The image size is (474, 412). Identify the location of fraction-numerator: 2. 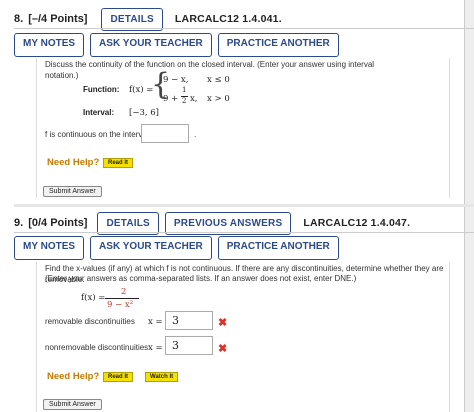
(124, 292).